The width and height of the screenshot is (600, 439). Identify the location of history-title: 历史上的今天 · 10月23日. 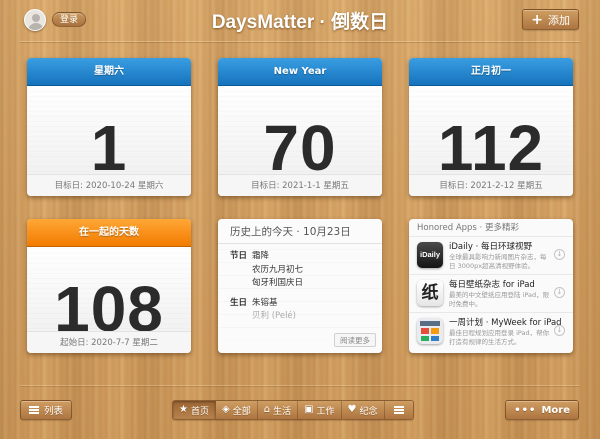
(300, 231).